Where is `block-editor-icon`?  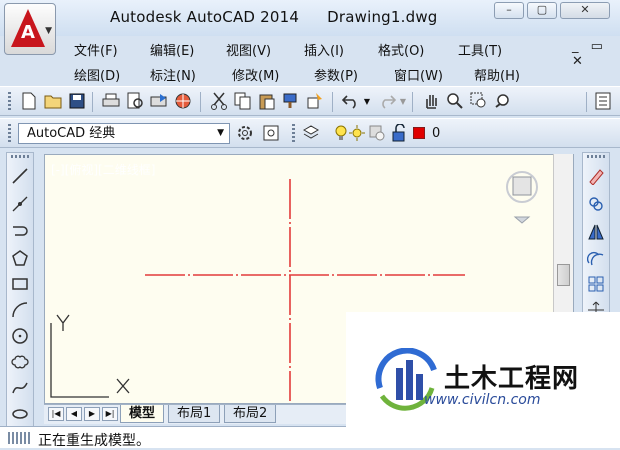
block-editor-icon is located at coordinates (315, 101).